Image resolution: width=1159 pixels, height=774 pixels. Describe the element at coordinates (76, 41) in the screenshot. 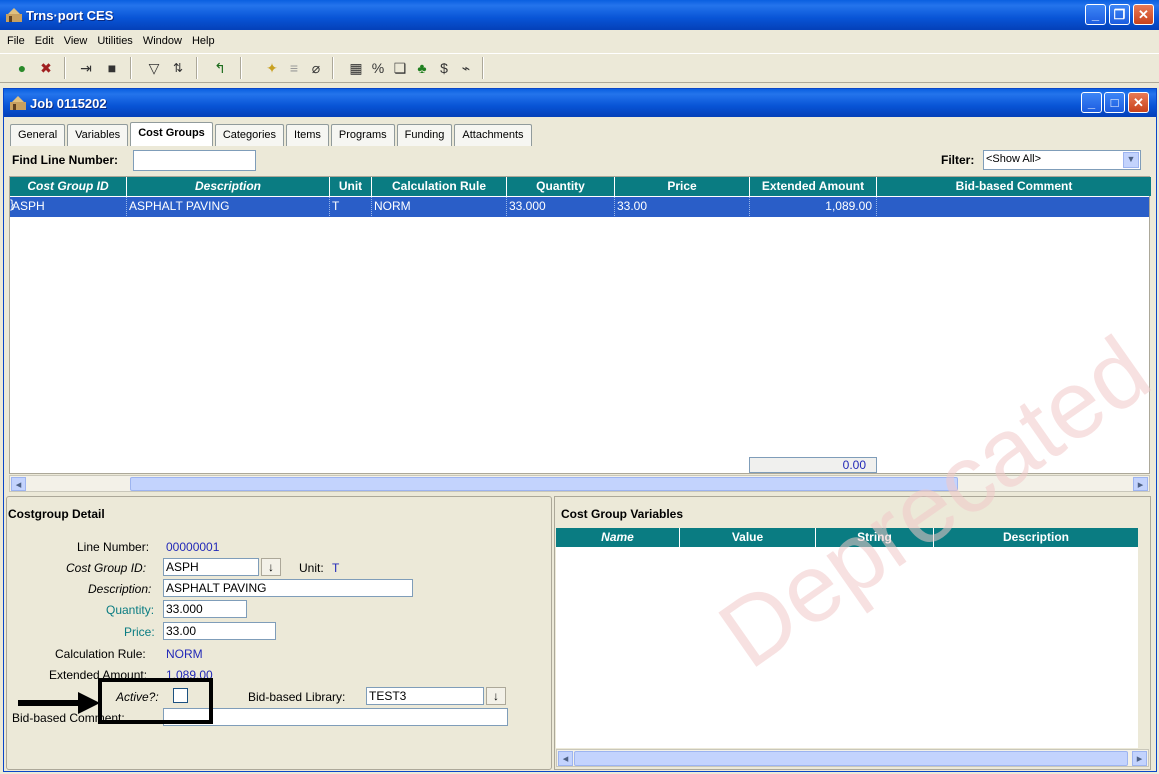

I see `menu-view: View` at that location.